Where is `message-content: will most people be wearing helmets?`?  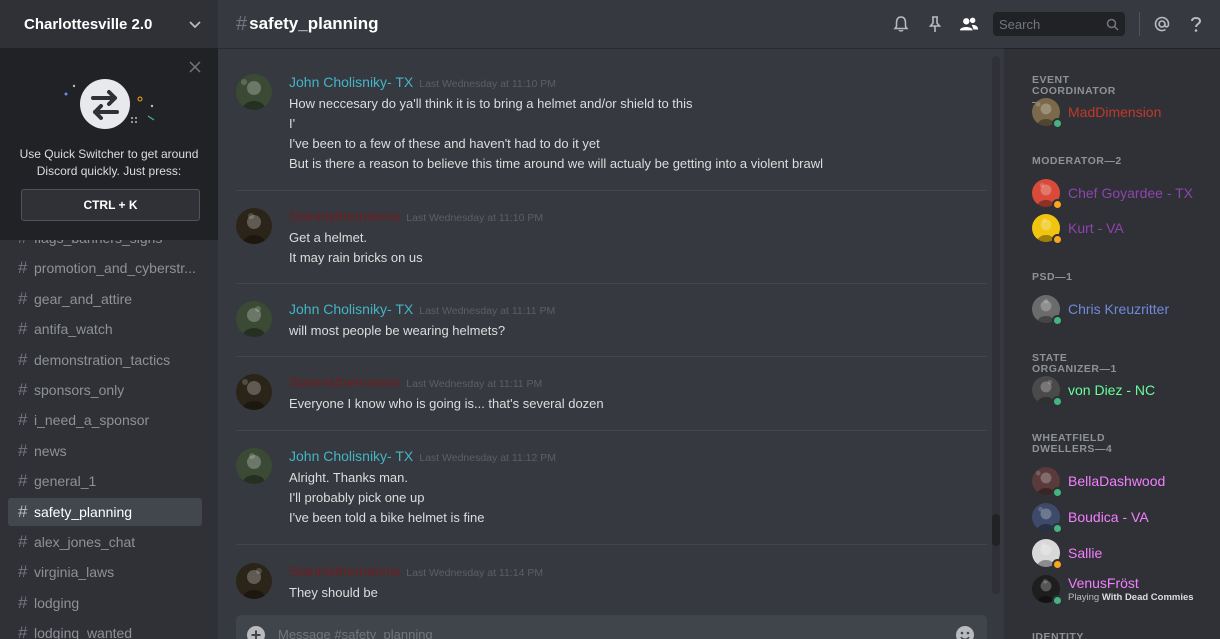
message-content: will most people be wearing helmets? is located at coordinates (397, 331).